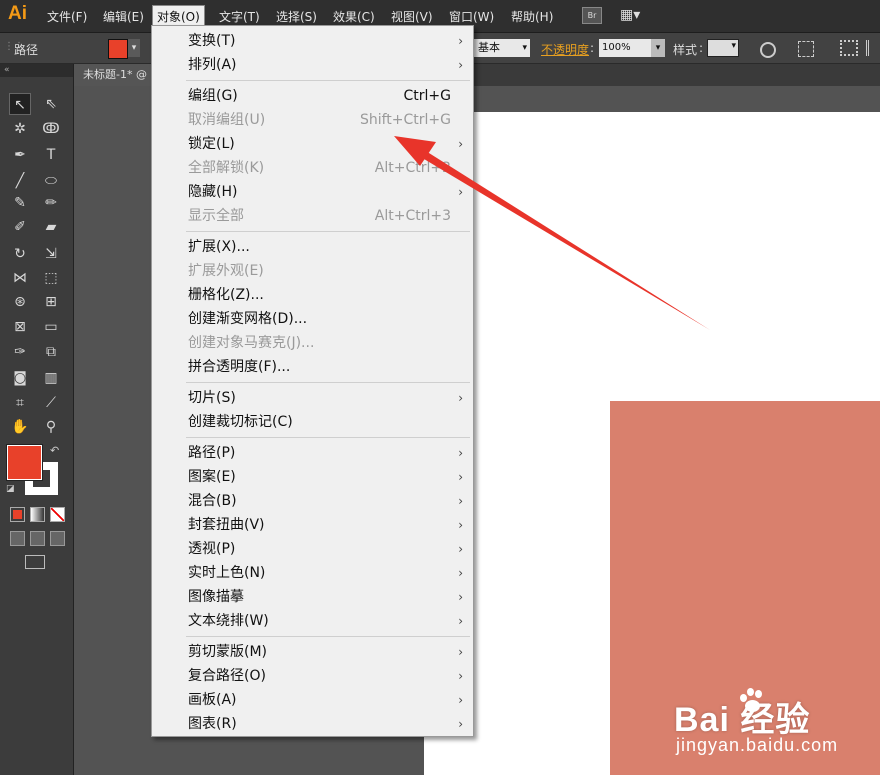 The image size is (880, 775). I want to click on eraser-tool-icon: ▰, so click(51, 227).